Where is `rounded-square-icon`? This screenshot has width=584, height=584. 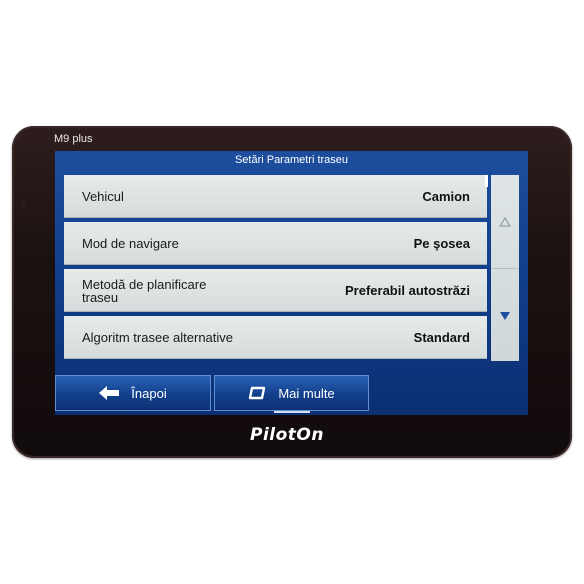 rounded-square-icon is located at coordinates (257, 393).